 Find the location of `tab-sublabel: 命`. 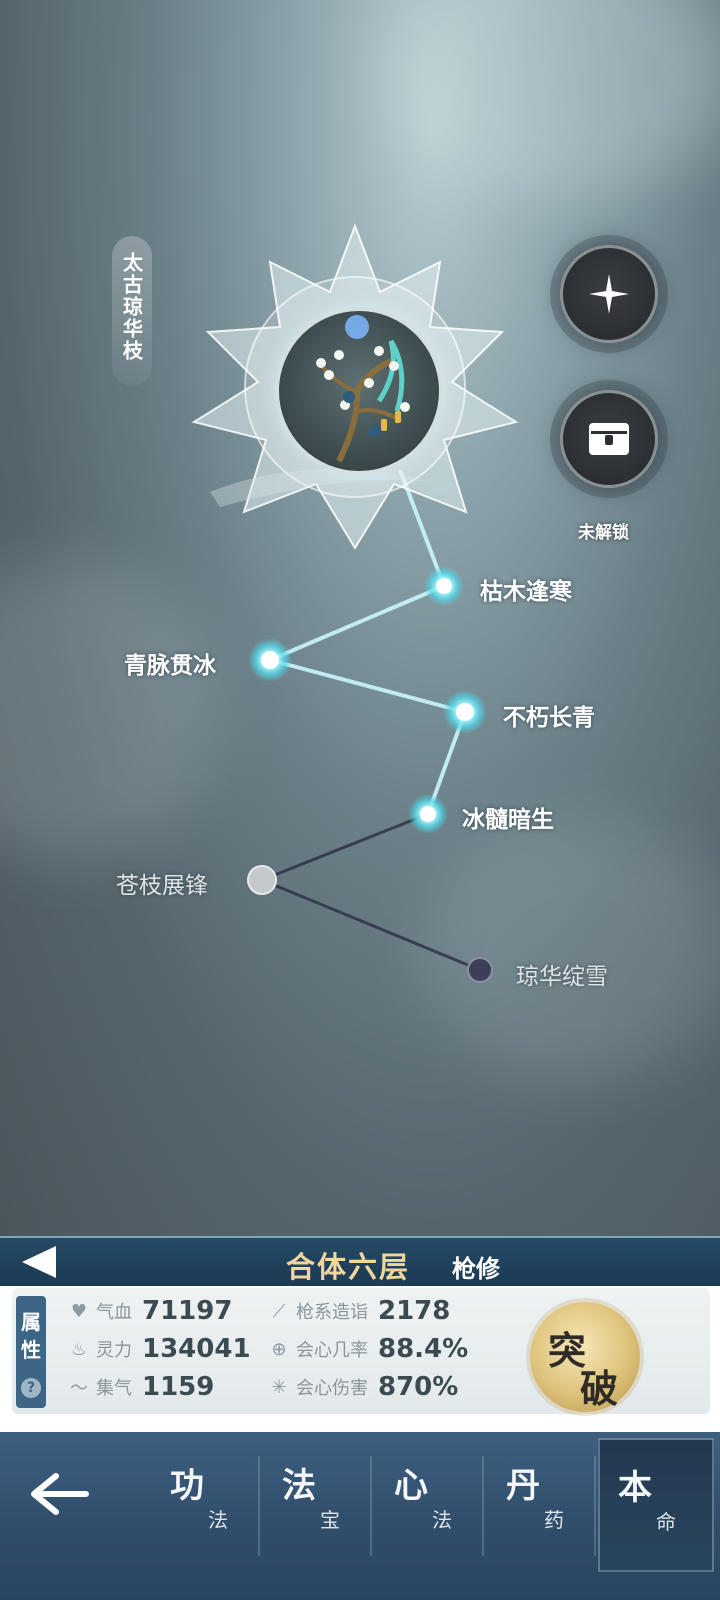

tab-sublabel: 命 is located at coordinates (666, 1522).